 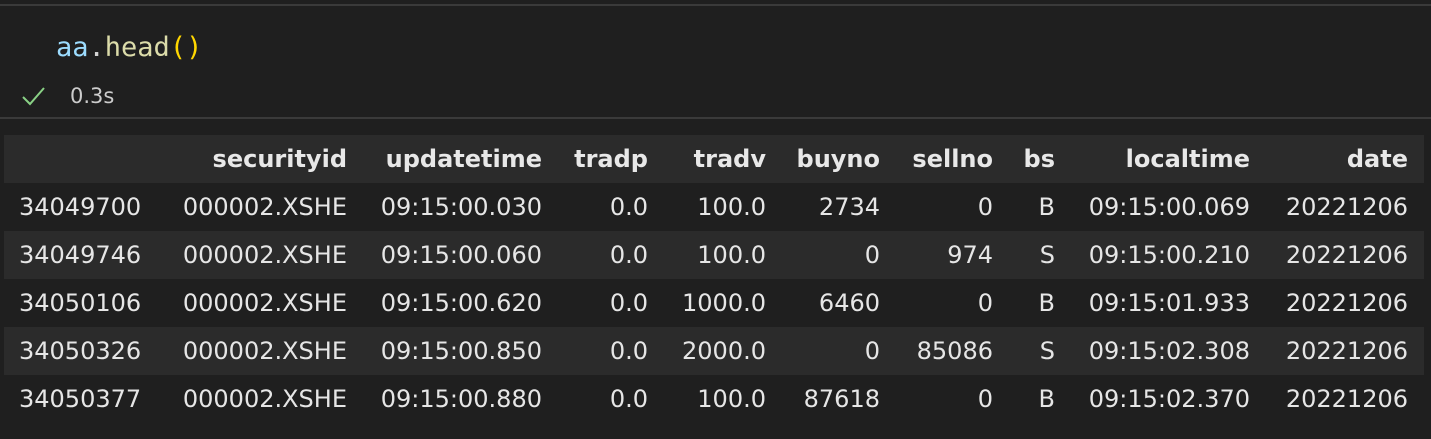 I want to click on code-editor: aa.head(), so click(x=129, y=48).